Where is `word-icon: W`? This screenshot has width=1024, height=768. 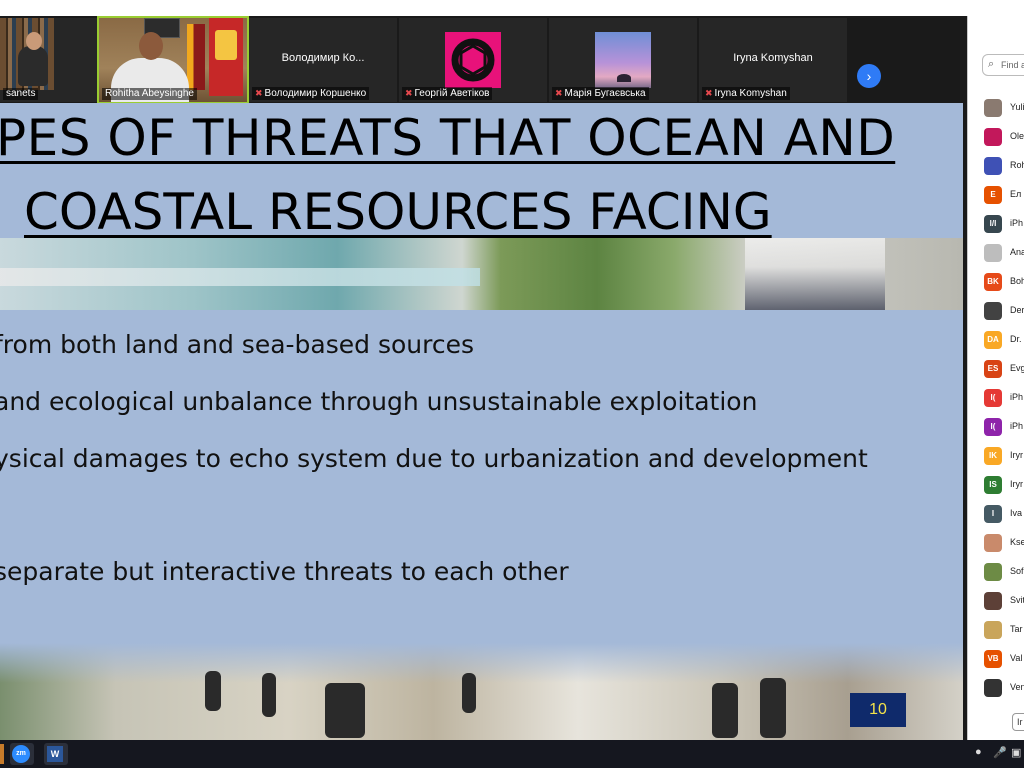 word-icon: W is located at coordinates (55, 754).